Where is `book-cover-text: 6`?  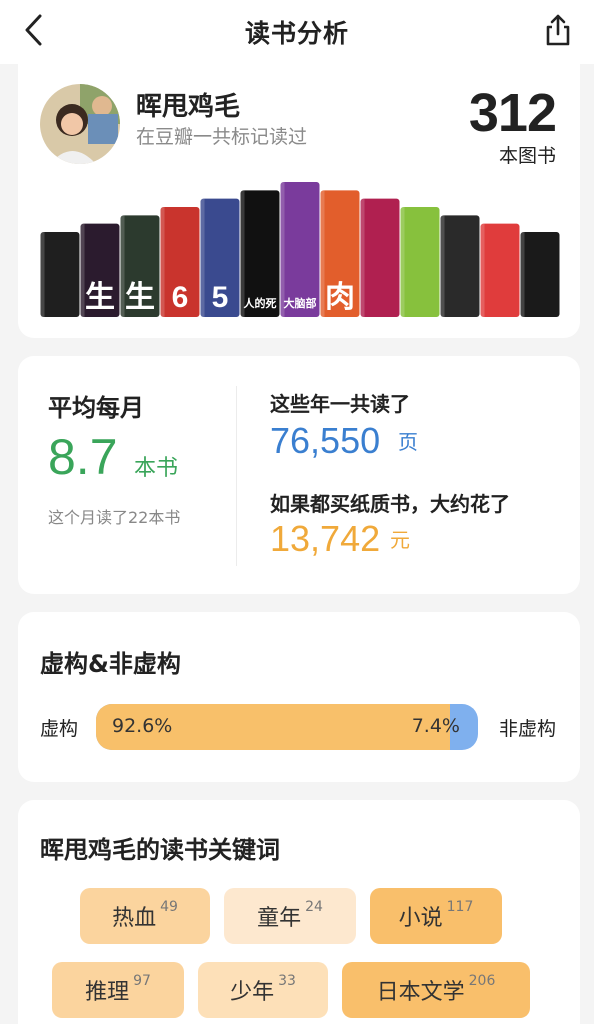 book-cover-text: 6 is located at coordinates (180, 297).